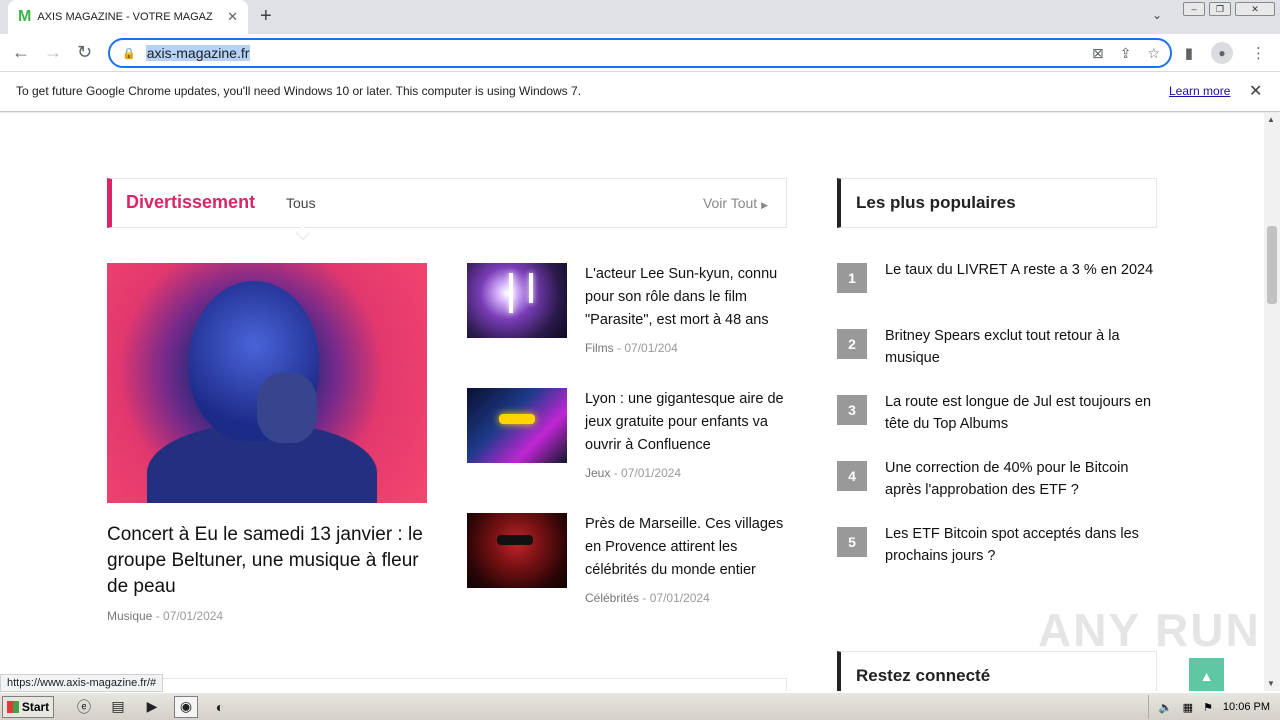 The height and width of the screenshot is (720, 1280). What do you see at coordinates (651, 348) in the screenshot?
I see `article-date: 07/01/204` at bounding box center [651, 348].